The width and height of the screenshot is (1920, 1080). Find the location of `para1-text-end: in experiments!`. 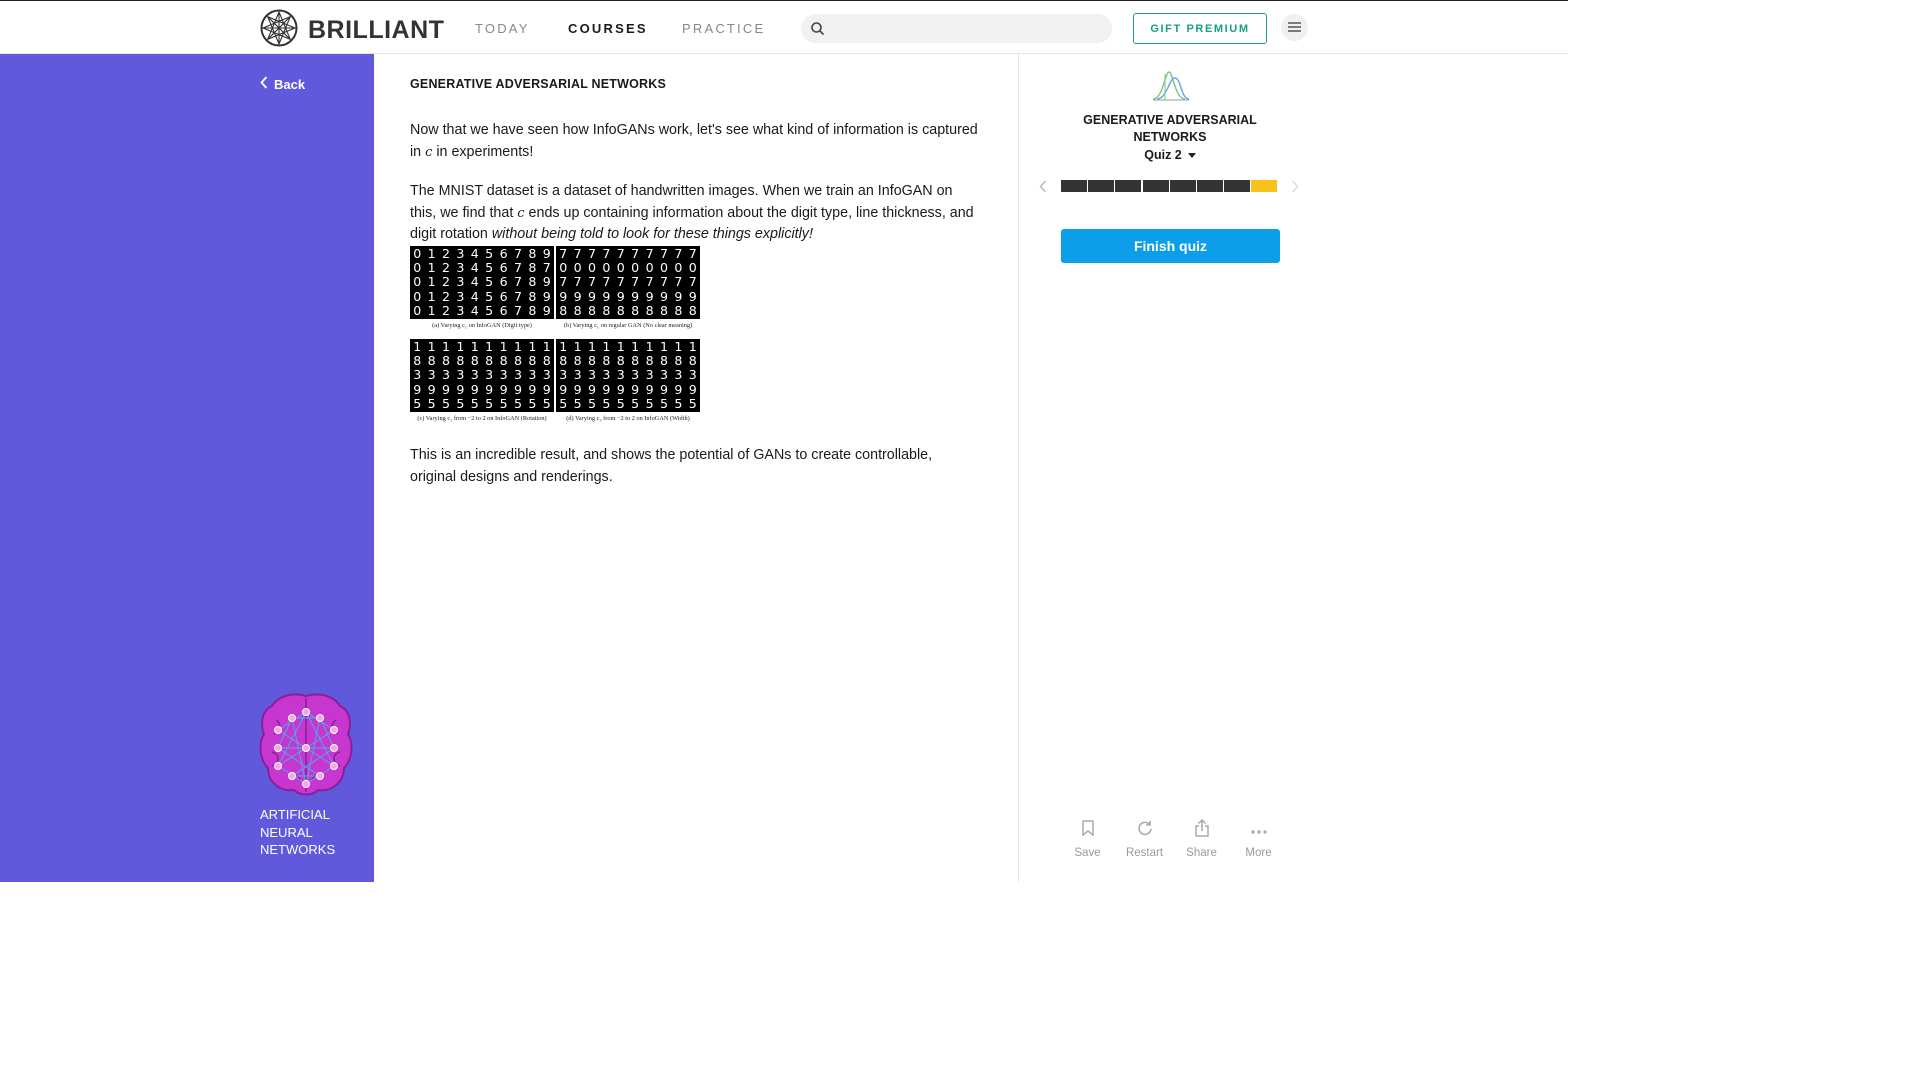

para1-text-end: in experiments! is located at coordinates (483, 151).